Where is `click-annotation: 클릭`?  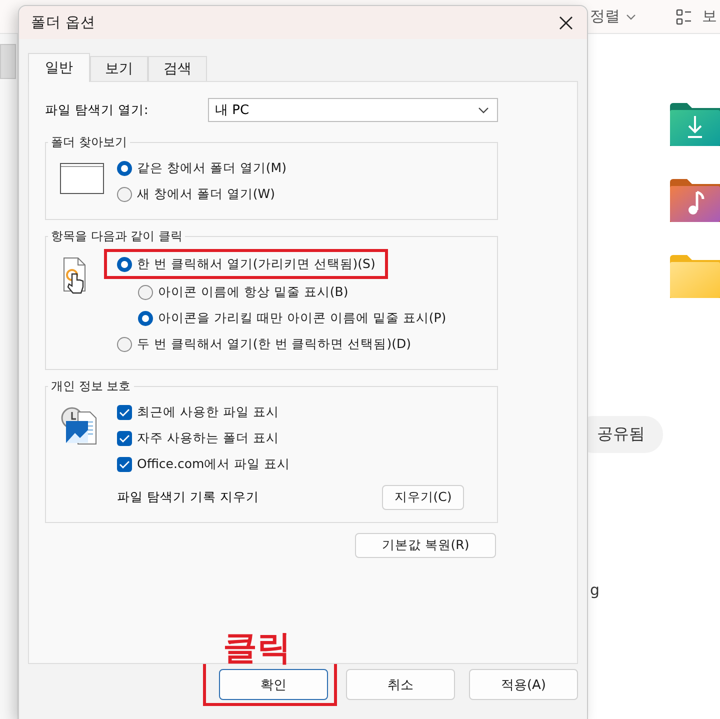 click-annotation: 클릭 is located at coordinates (257, 648).